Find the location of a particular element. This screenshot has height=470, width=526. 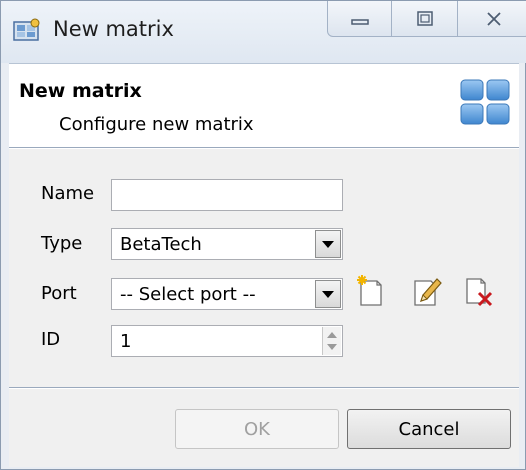

title-bar: New matrix is located at coordinates (263, 32).